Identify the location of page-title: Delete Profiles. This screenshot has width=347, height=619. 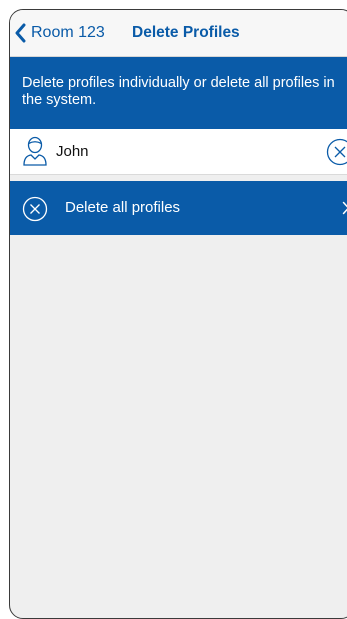
(186, 33).